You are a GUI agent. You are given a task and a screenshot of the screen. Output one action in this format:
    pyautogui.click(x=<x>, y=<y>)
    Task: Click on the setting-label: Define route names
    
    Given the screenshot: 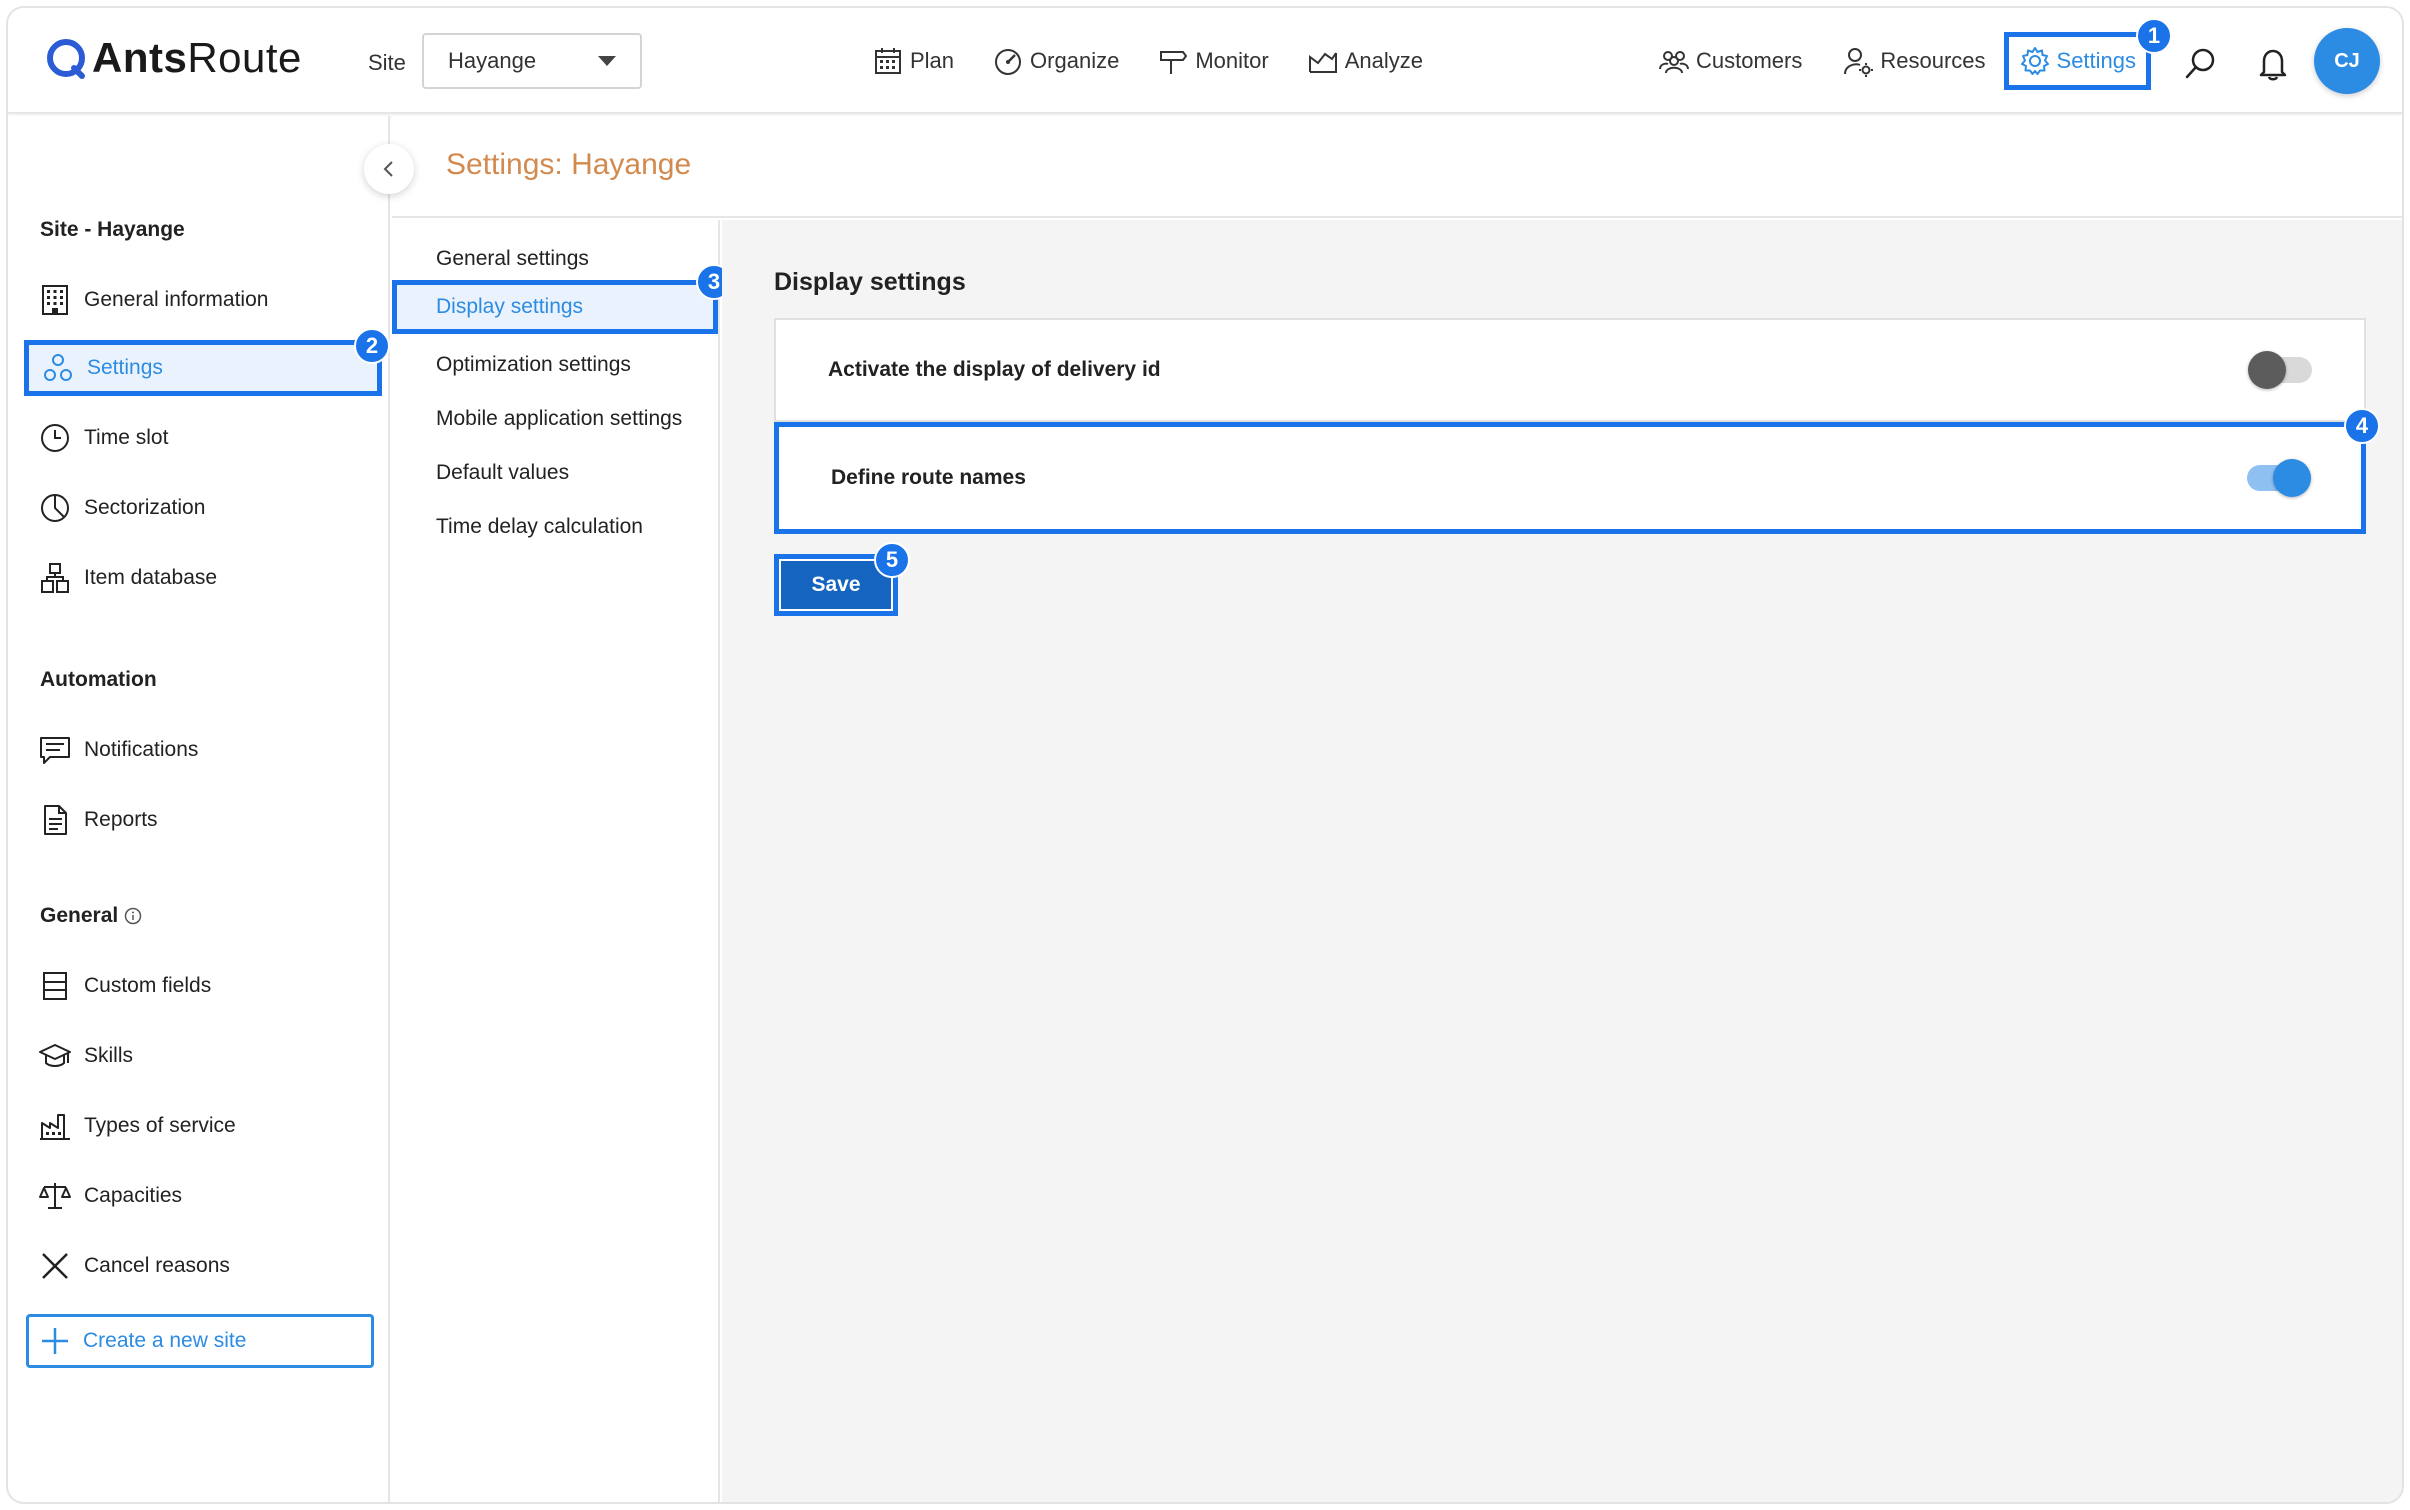 What is the action you would take?
    pyautogui.click(x=928, y=477)
    